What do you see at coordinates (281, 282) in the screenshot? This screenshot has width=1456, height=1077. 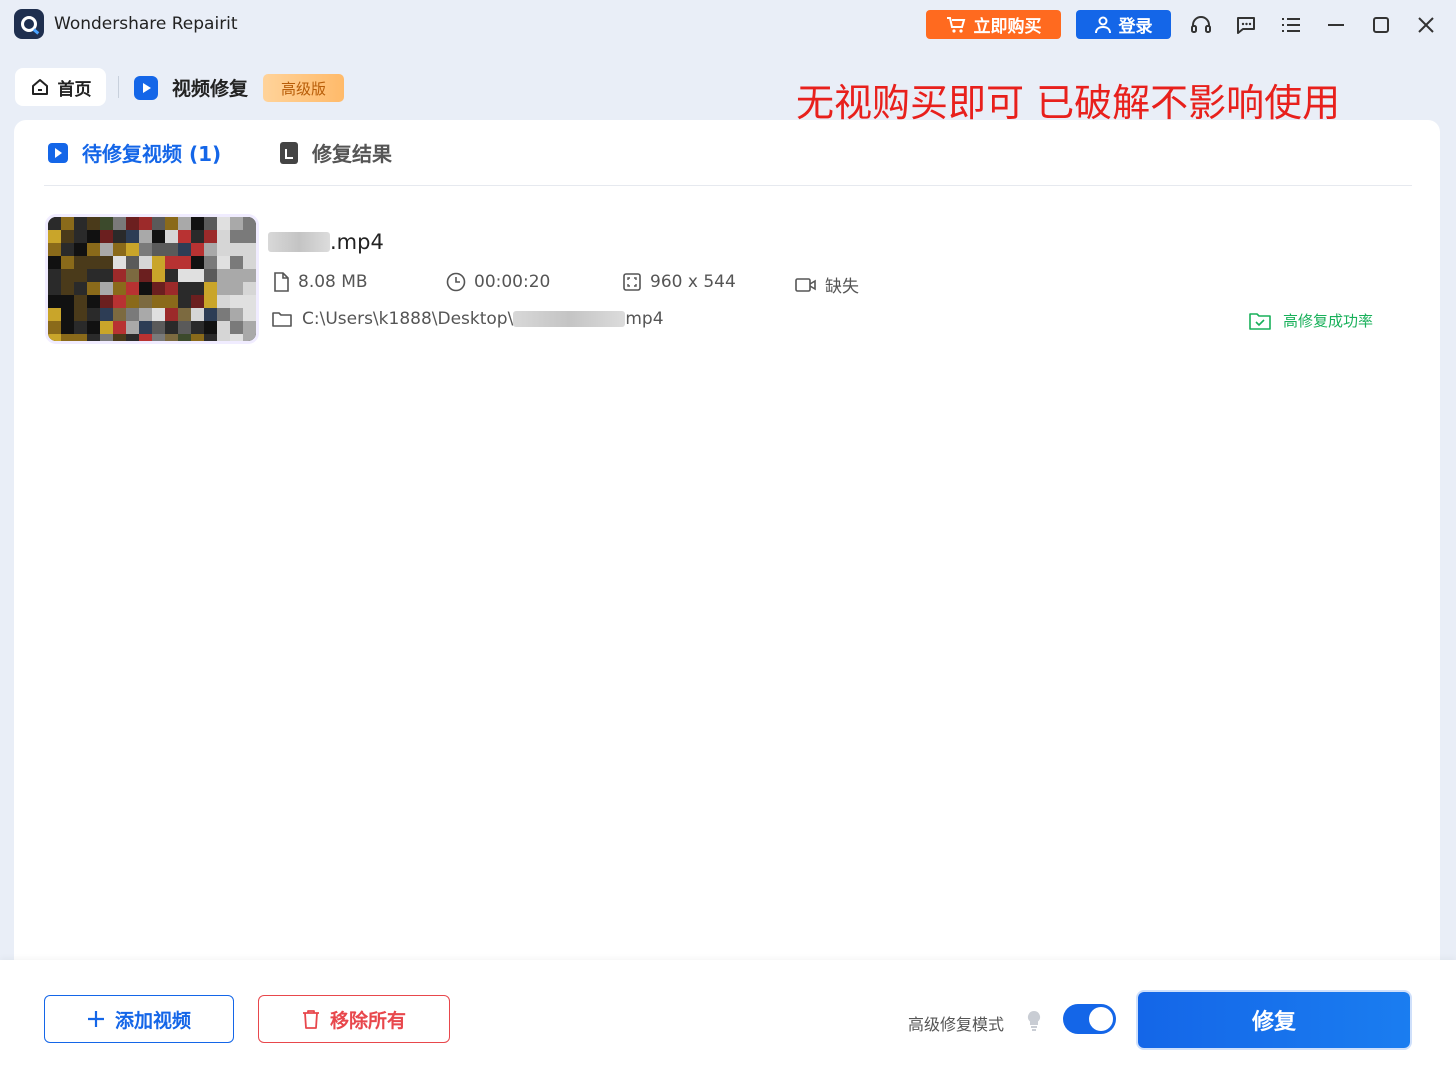 I see `file-icon` at bounding box center [281, 282].